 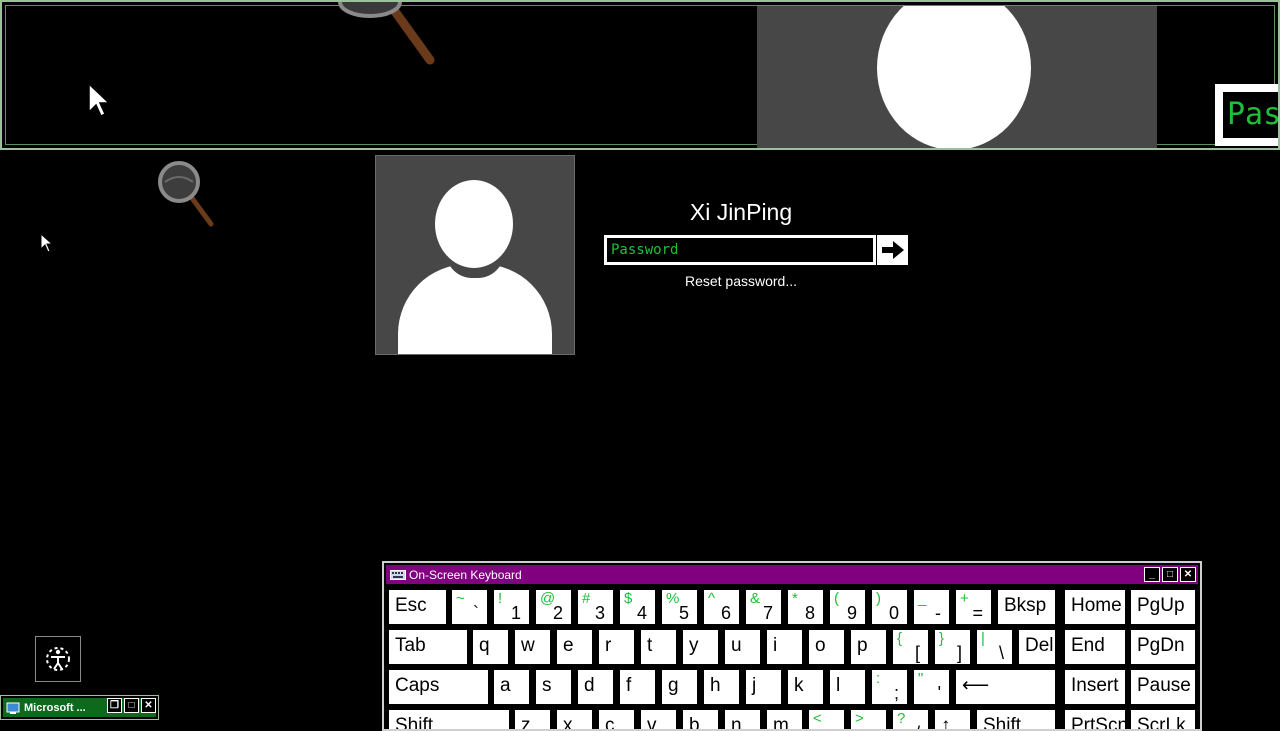 I want to click on osk-key: PrtScn, so click(x=1096, y=720).